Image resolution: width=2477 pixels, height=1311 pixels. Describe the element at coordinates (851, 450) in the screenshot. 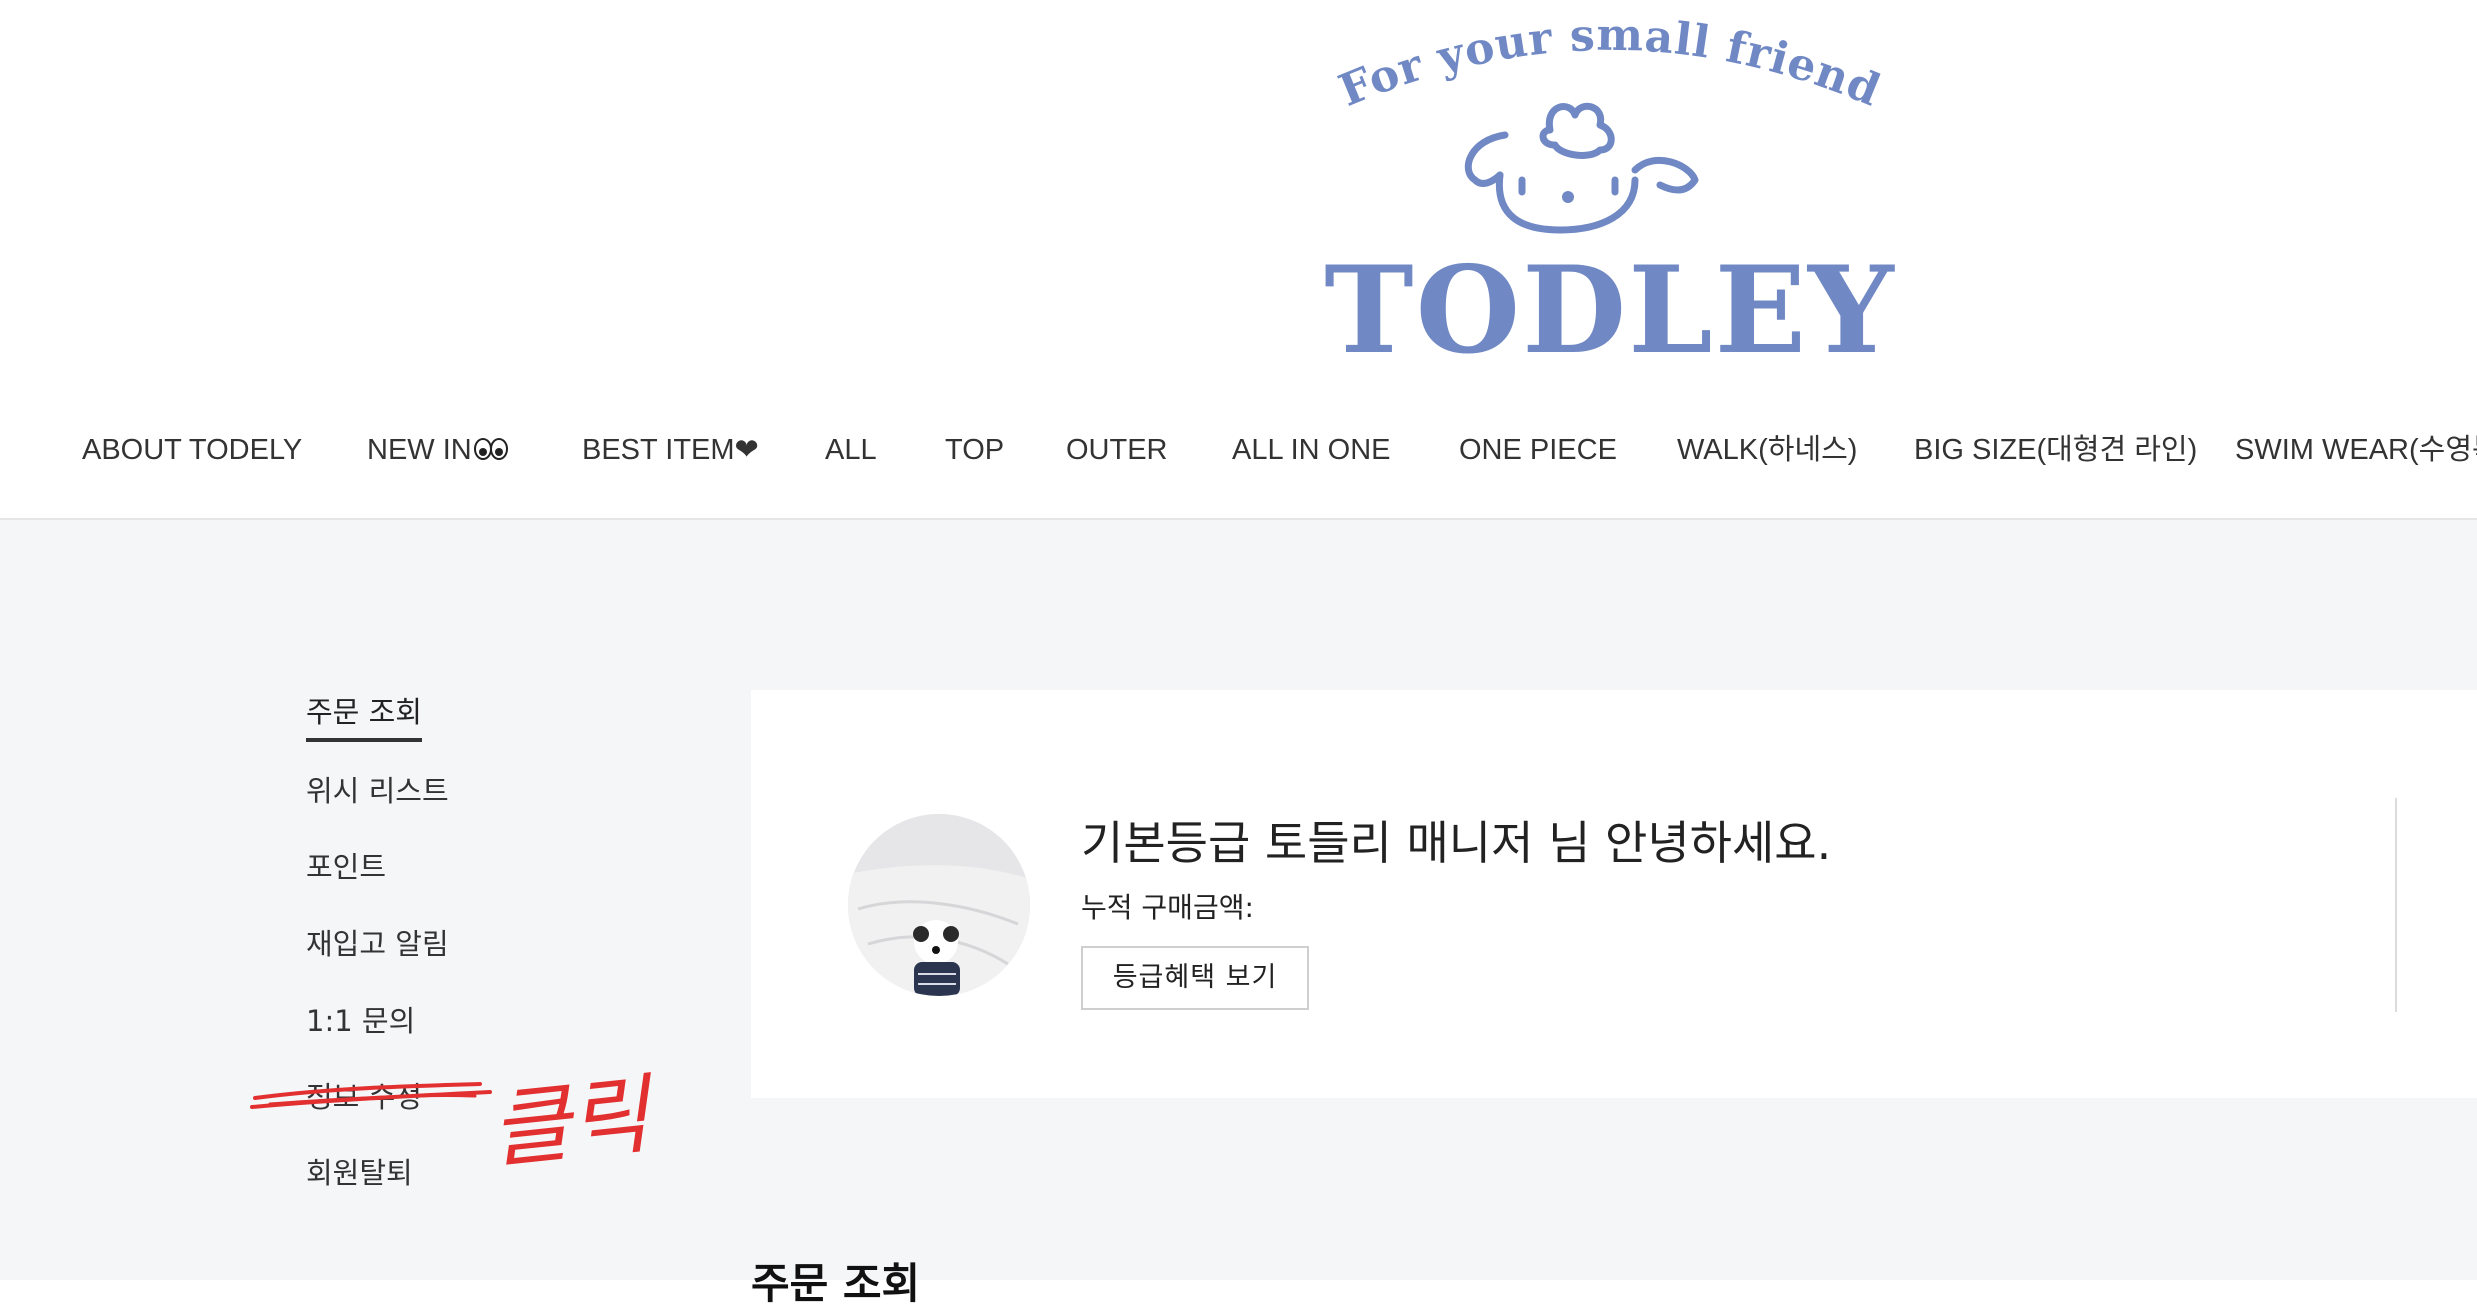

I see `nav-item-all: ALL` at that location.